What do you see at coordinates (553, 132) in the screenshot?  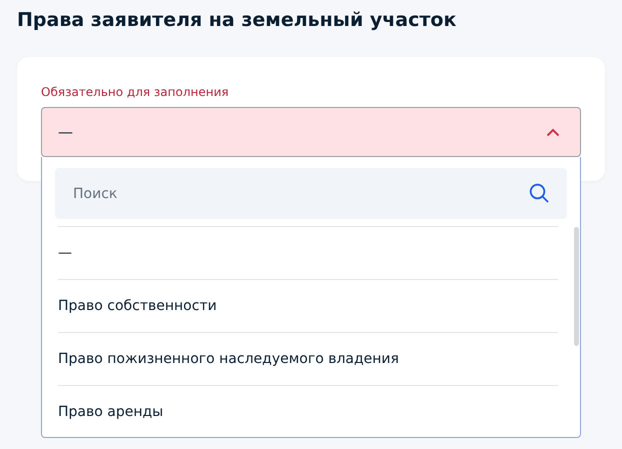 I see `chevron-icon` at bounding box center [553, 132].